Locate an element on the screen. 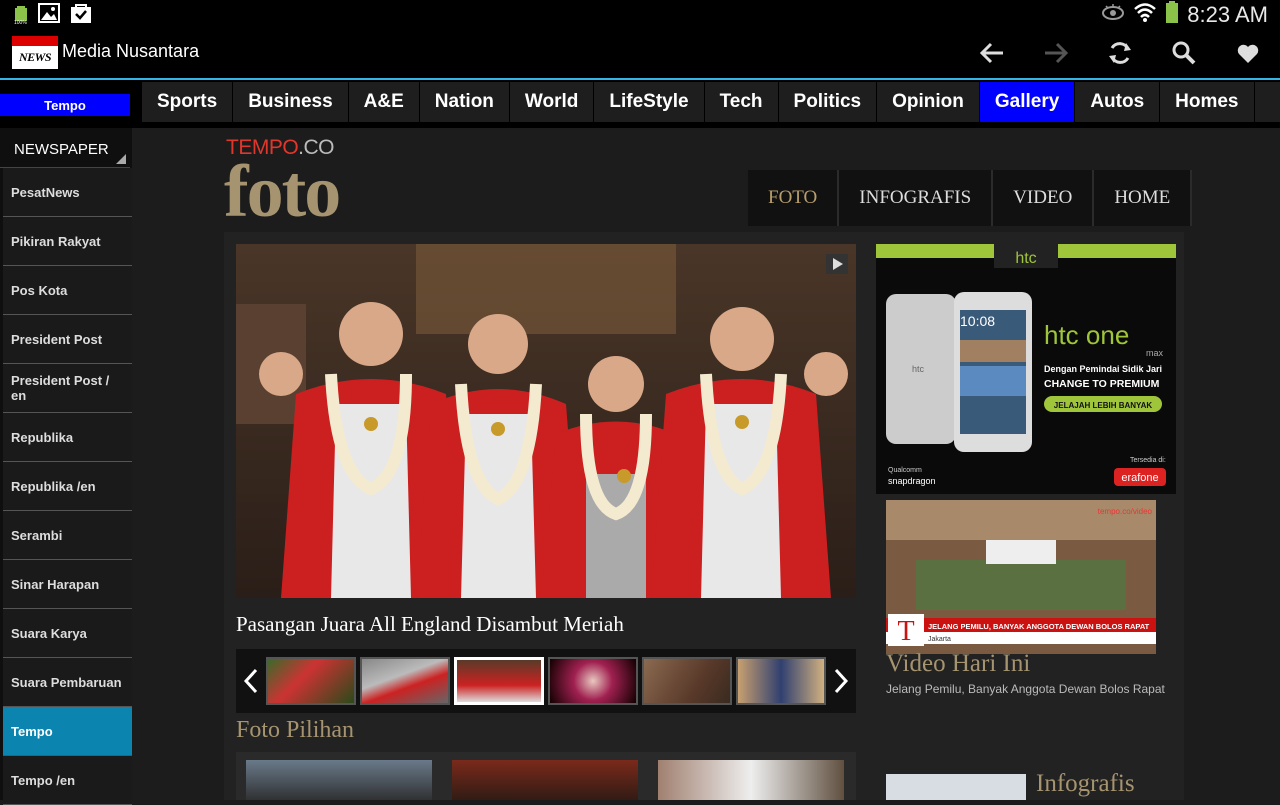 This screenshot has height=805, width=1280. category-tab-world: World is located at coordinates (552, 102).